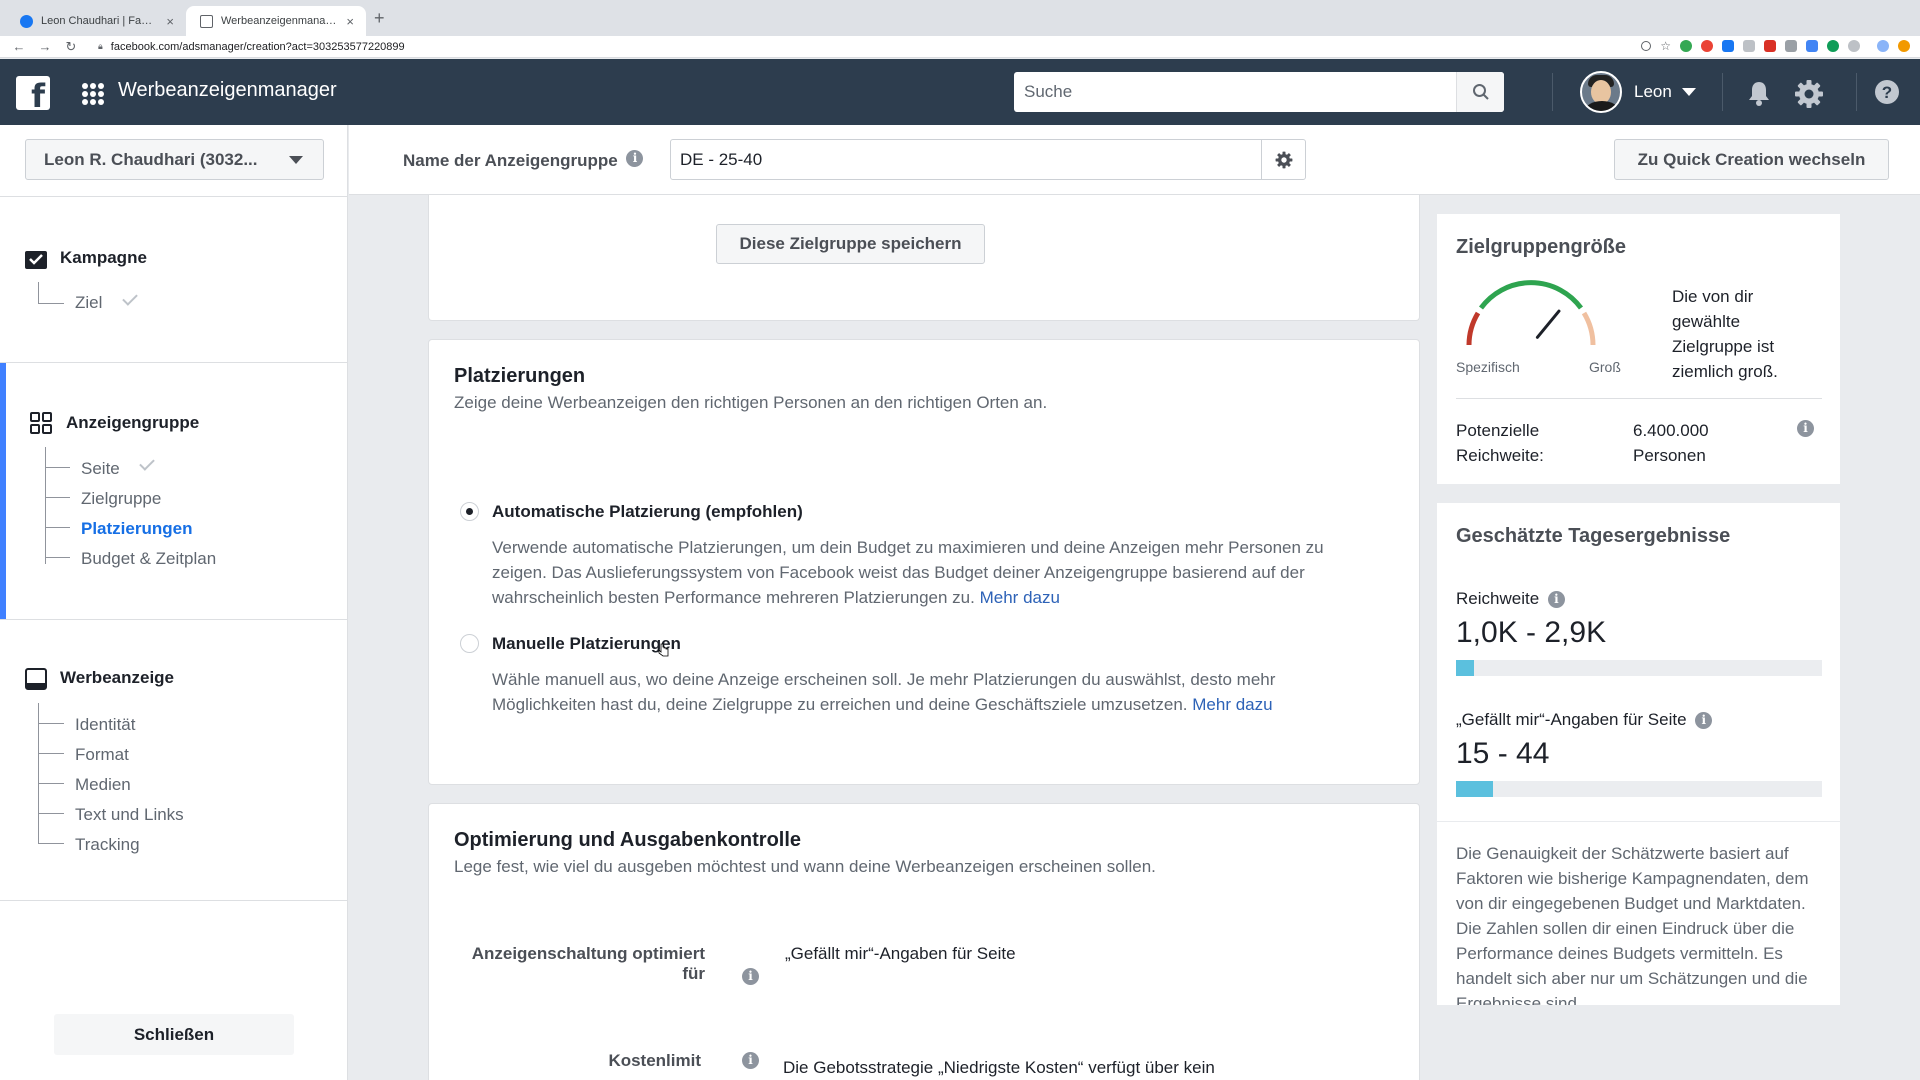 Image resolution: width=1920 pixels, height=1080 pixels. What do you see at coordinates (96, 21) in the screenshot?
I see `browser-tab-facebook: Leon Chaudhari | Facebook ×` at bounding box center [96, 21].